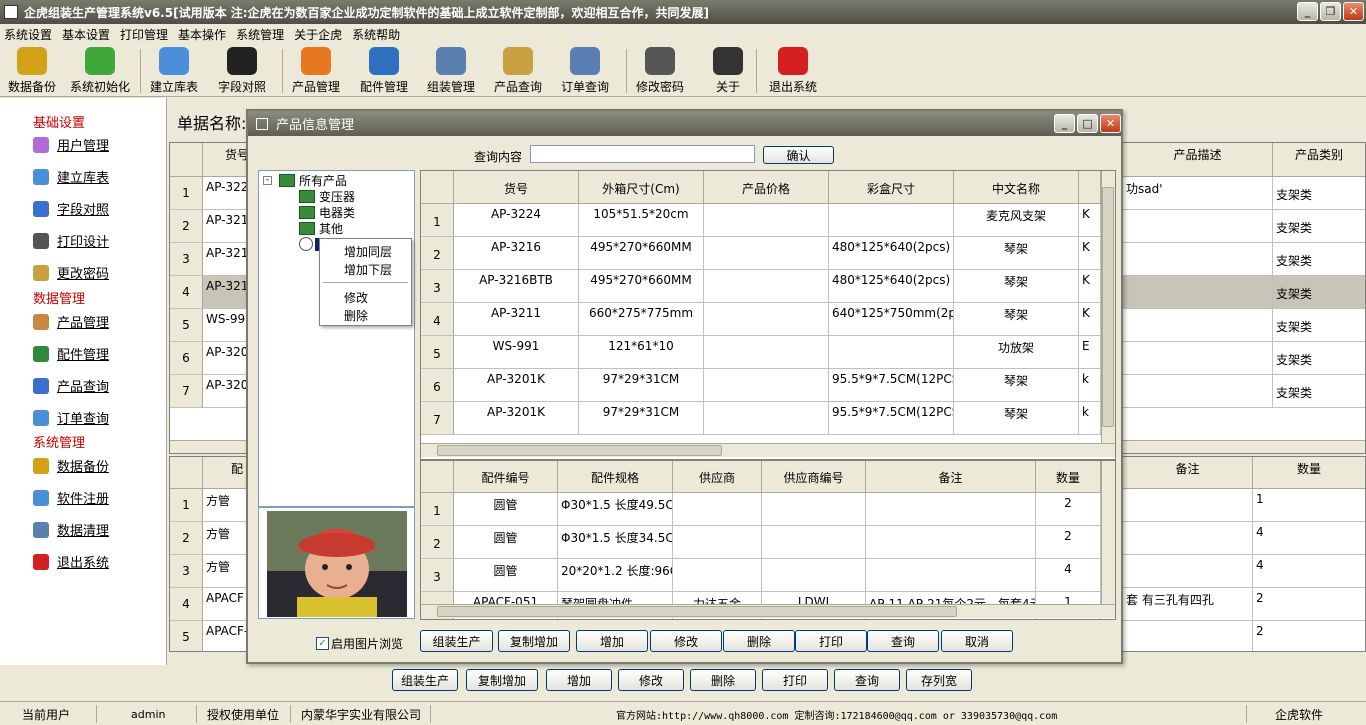  Describe the element at coordinates (516, 286) in the screenshot. I see `table-cell: AP-3216BTB` at that location.